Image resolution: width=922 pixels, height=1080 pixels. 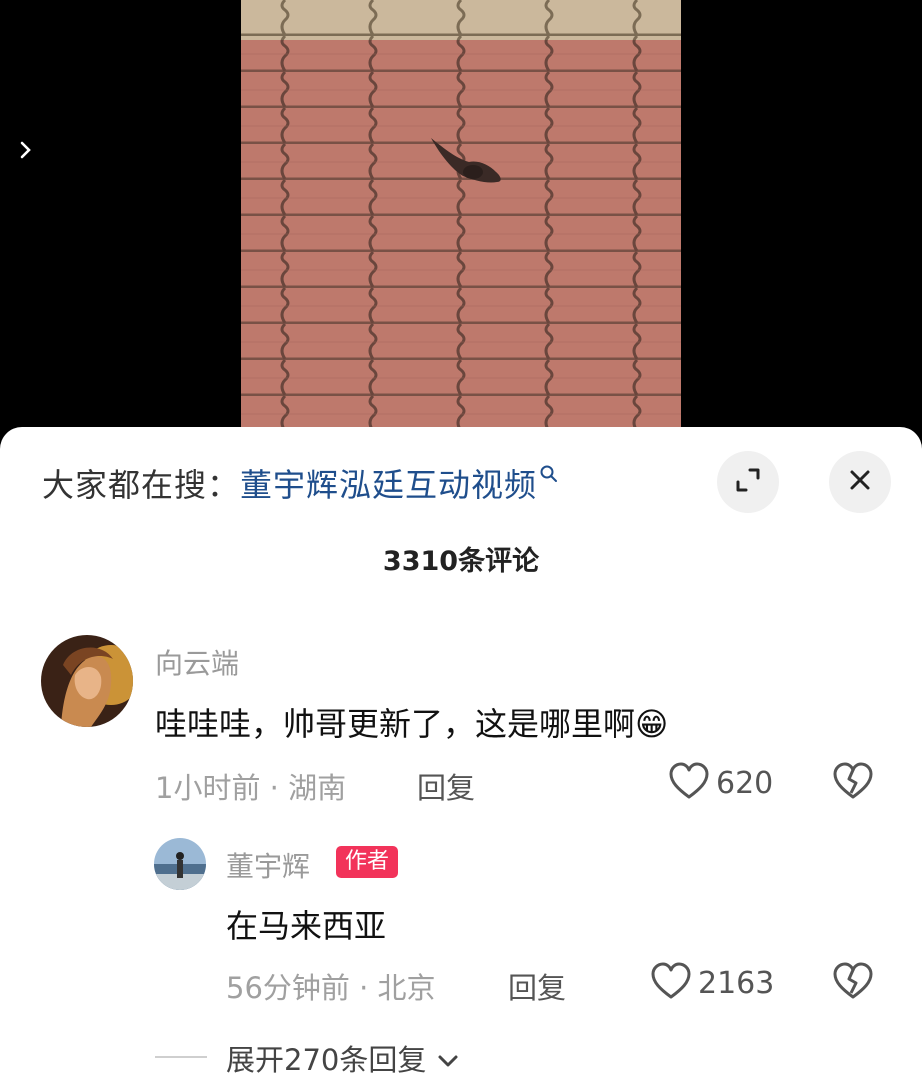 I want to click on like-button: 2163, so click(x=712, y=983).